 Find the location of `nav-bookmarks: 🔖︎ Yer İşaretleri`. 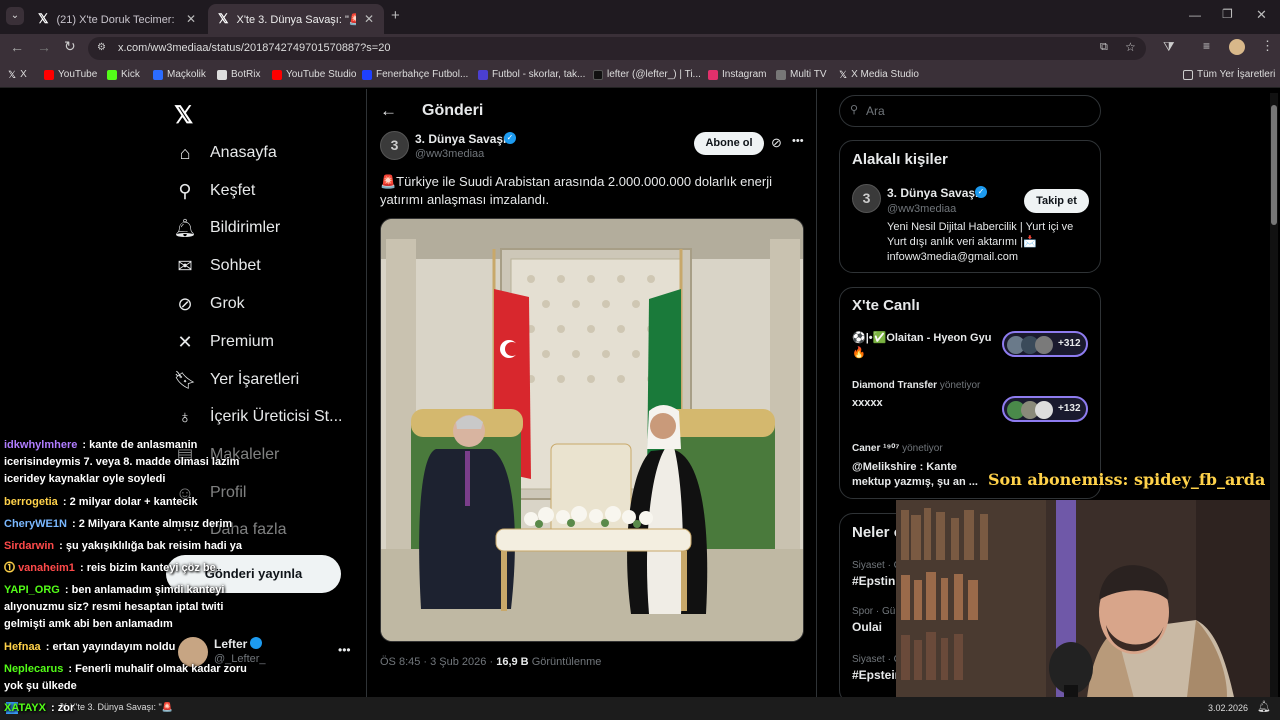

nav-bookmarks: 🔖︎ Yer İşaretleri is located at coordinates (236, 380).